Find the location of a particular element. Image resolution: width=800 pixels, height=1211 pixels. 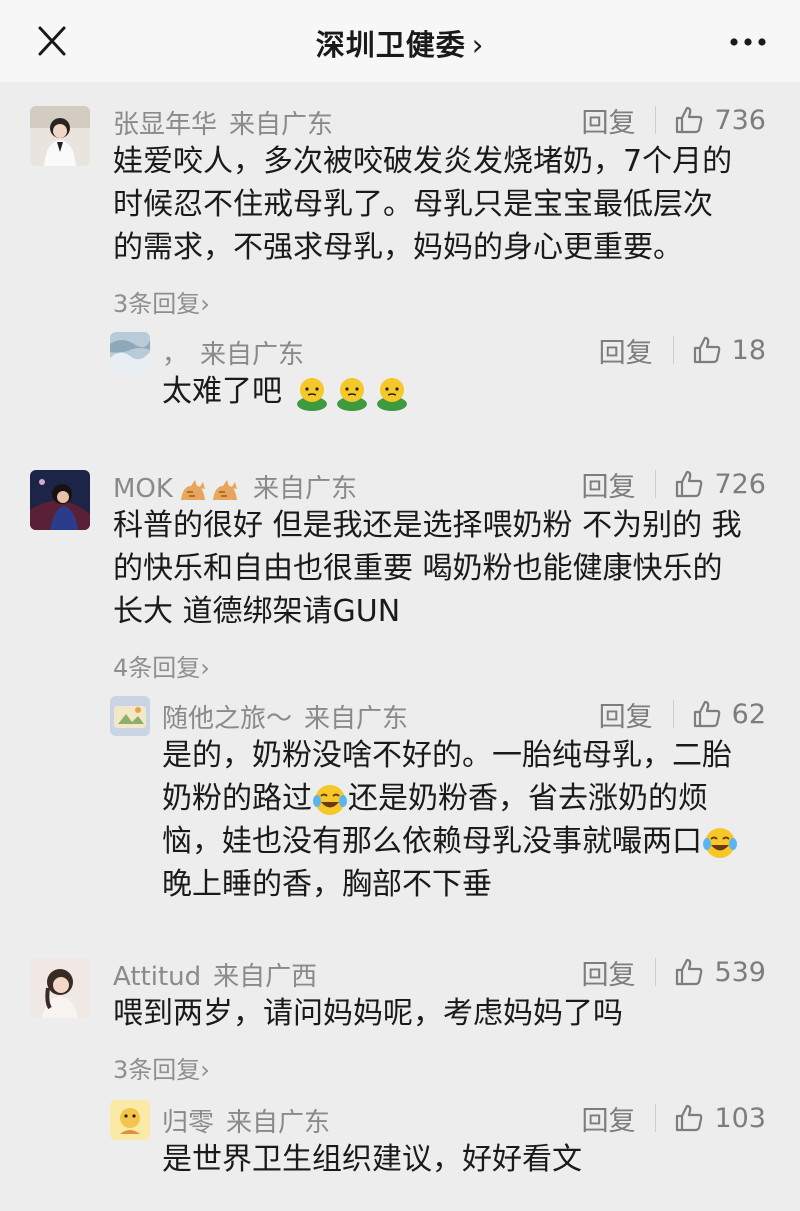

author-name: MOK is located at coordinates (143, 489).